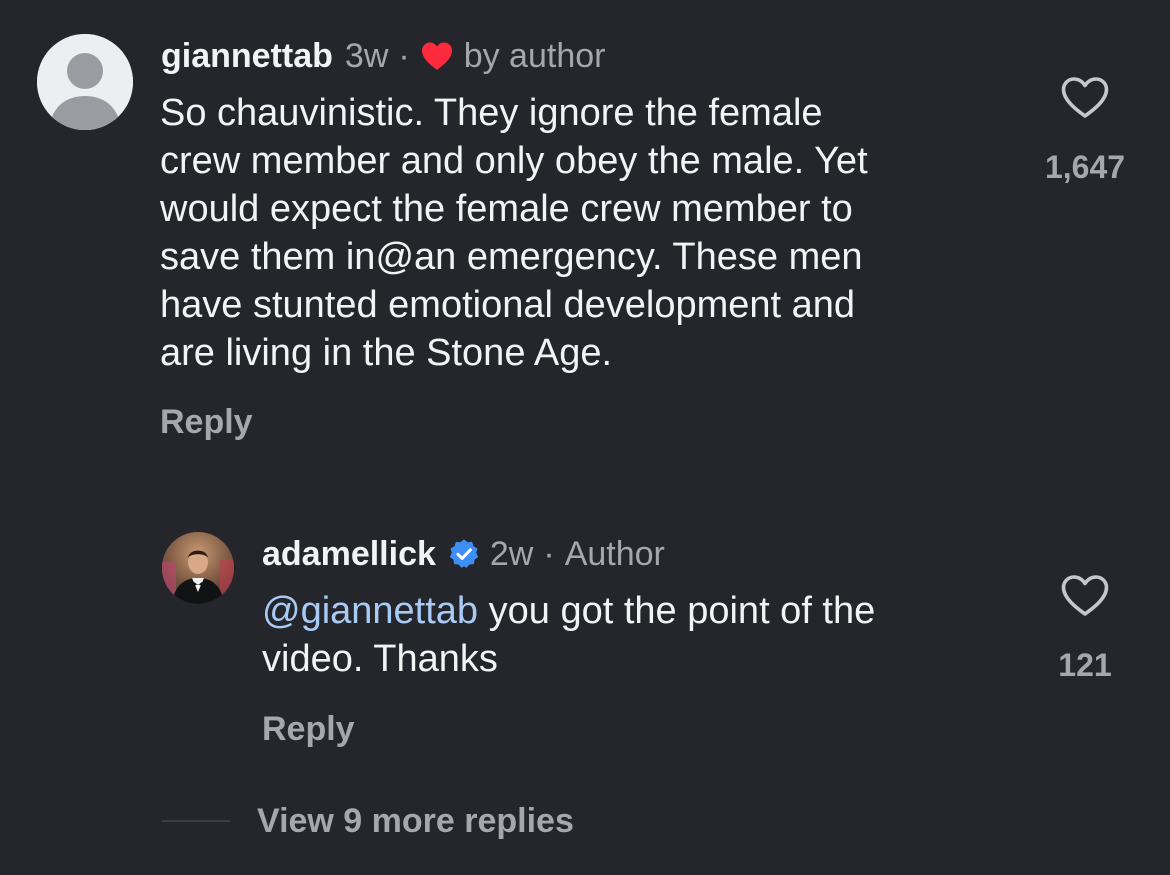  Describe the element at coordinates (677, 611) in the screenshot. I see `reply-text-rest: you got the point of the` at that location.